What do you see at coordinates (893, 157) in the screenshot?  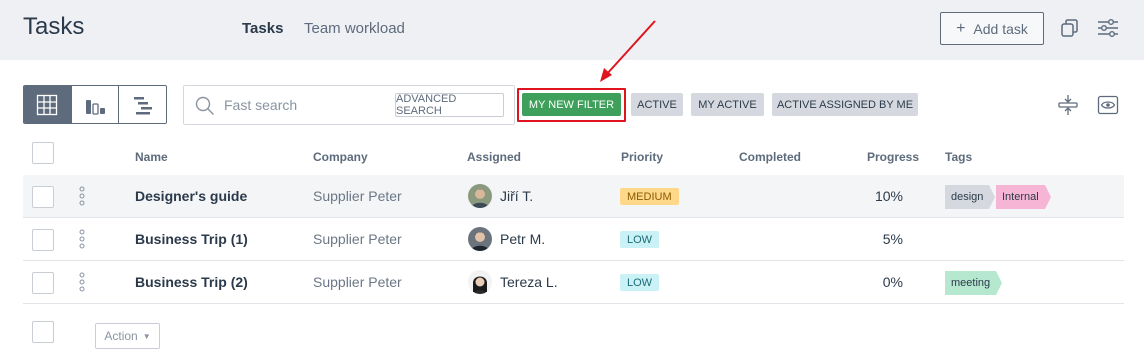 I see `column-progress: Progress` at bounding box center [893, 157].